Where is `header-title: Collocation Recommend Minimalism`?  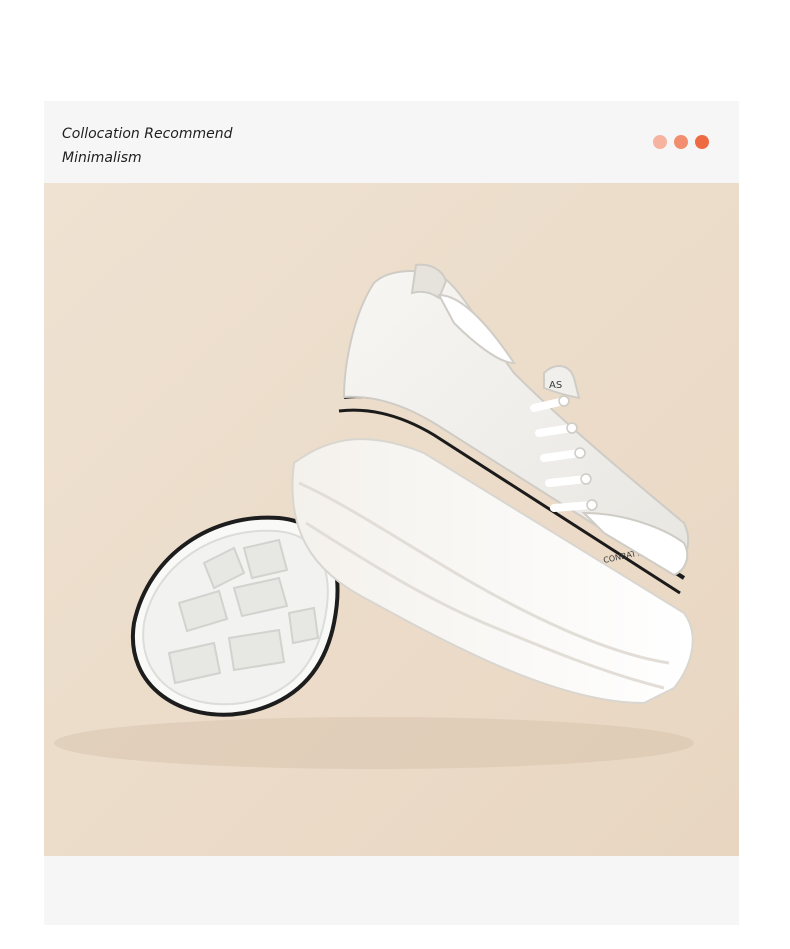
header-title: Collocation Recommend Minimalism is located at coordinates (147, 146).